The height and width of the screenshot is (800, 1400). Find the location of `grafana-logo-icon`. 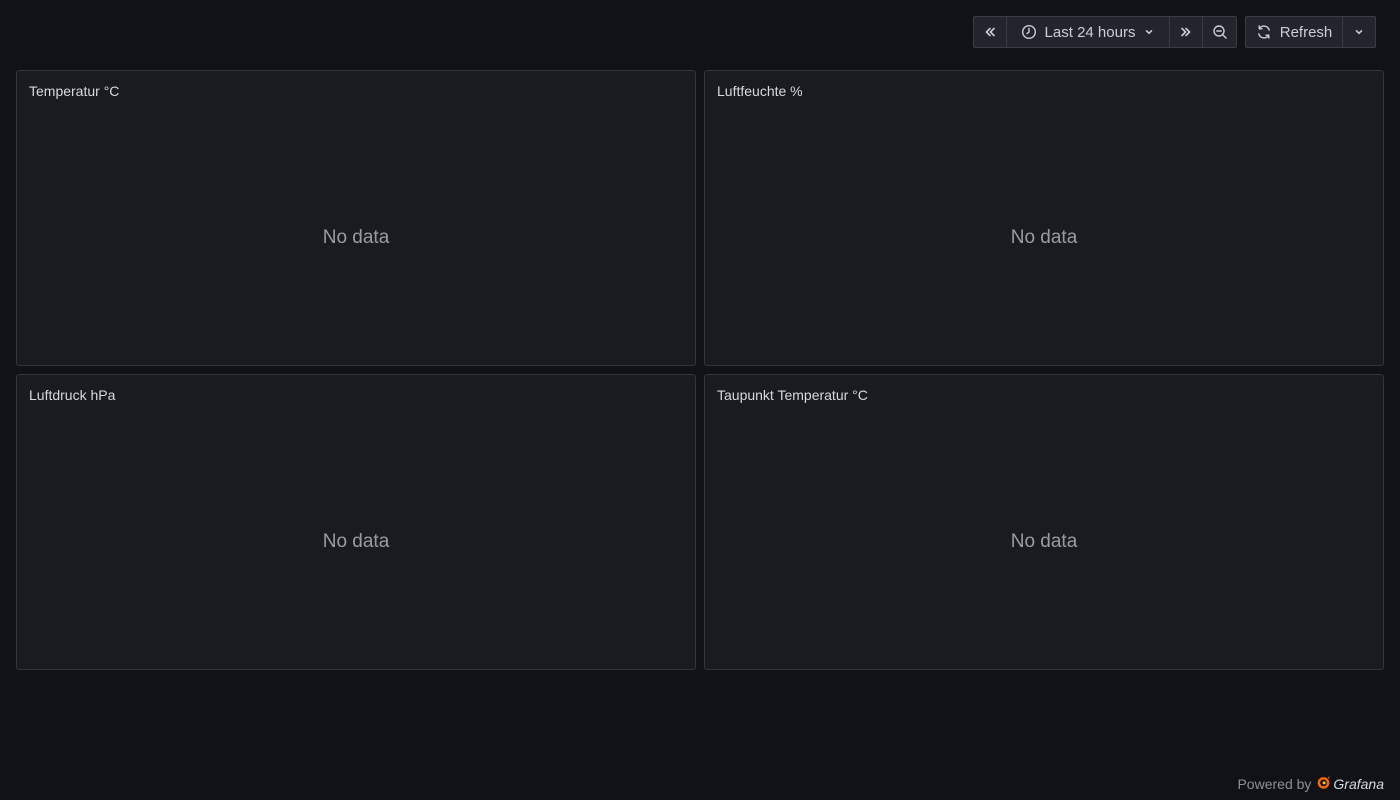

grafana-logo-icon is located at coordinates (1323, 784).